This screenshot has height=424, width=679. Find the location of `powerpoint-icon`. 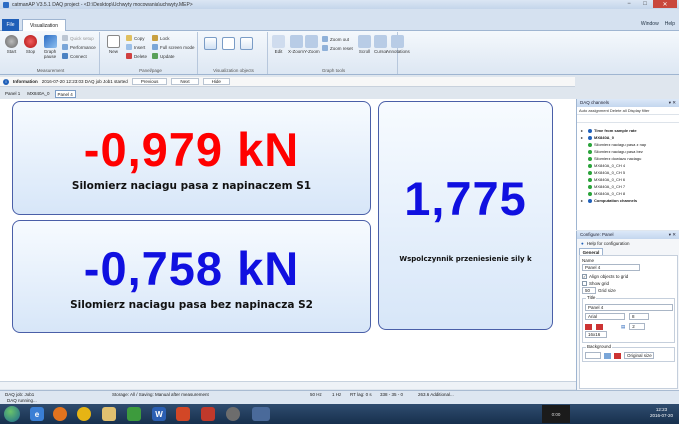

powerpoint-icon is located at coordinates (183, 414).